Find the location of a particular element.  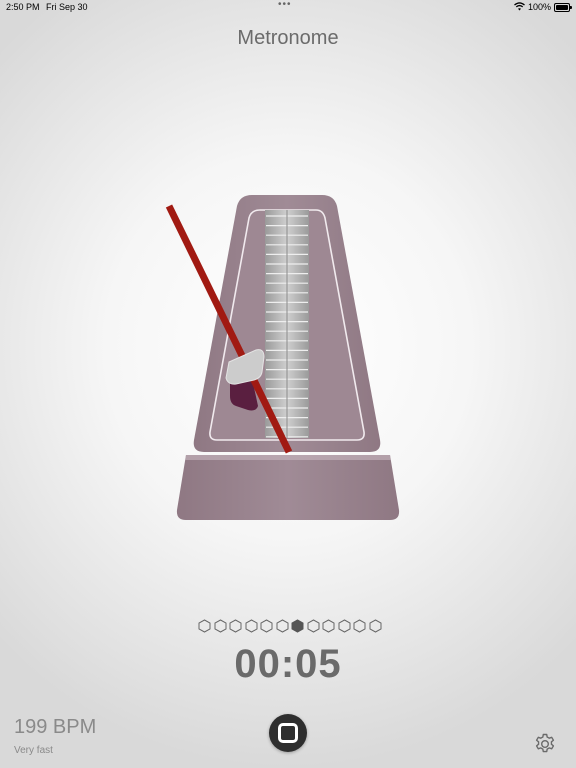

stop-icon is located at coordinates (288, 733).